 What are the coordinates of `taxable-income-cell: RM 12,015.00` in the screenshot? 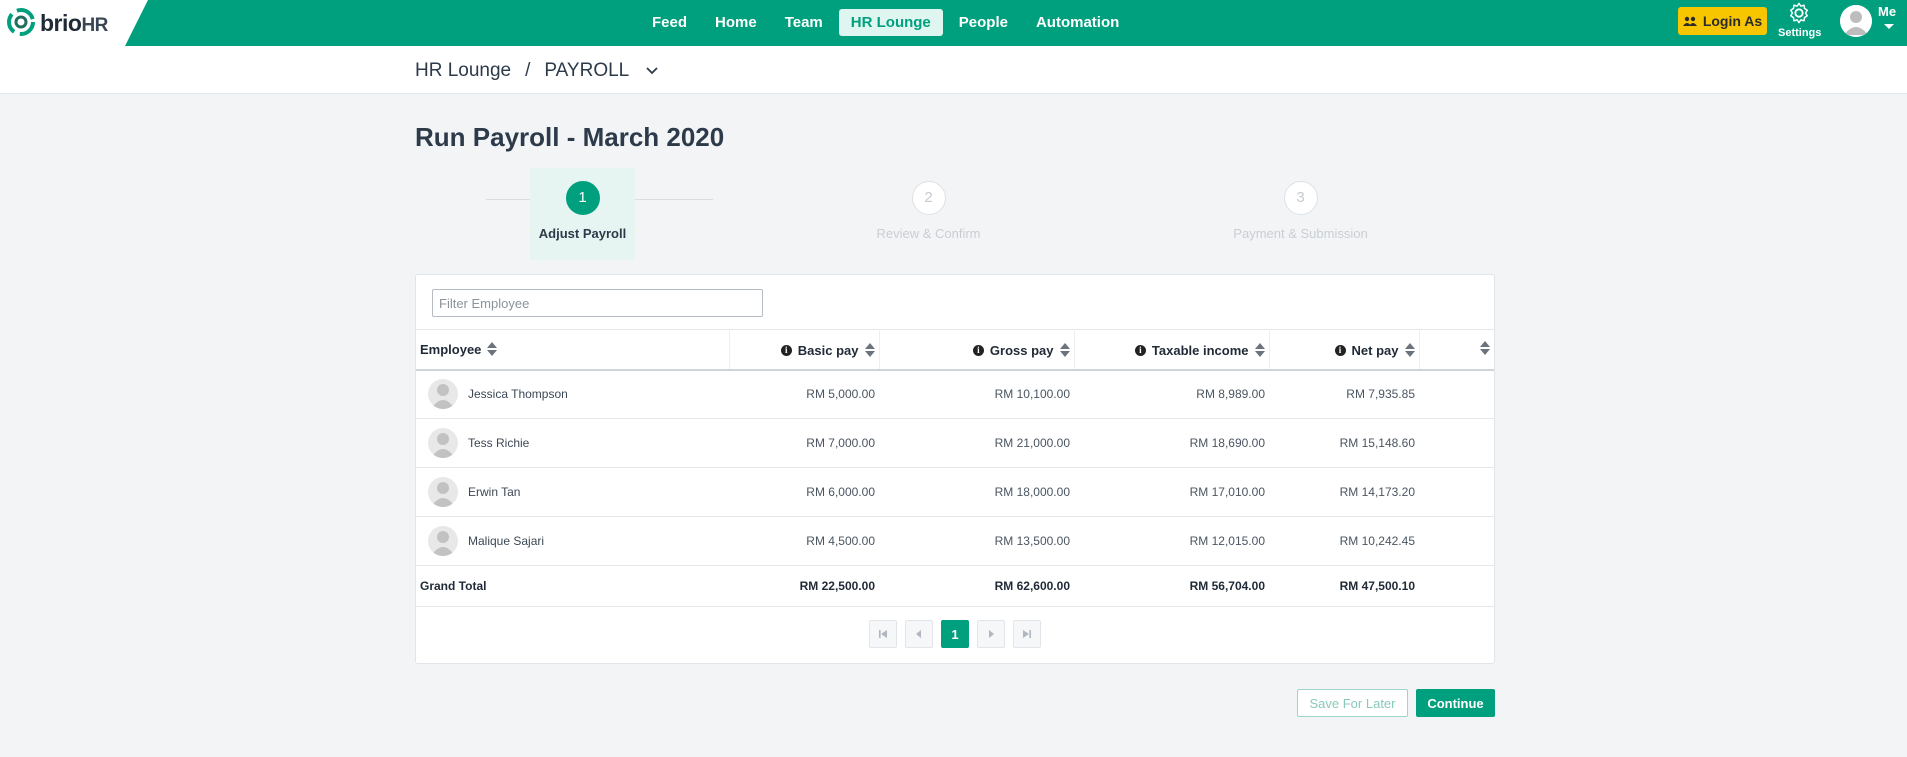 It's located at (1227, 541).